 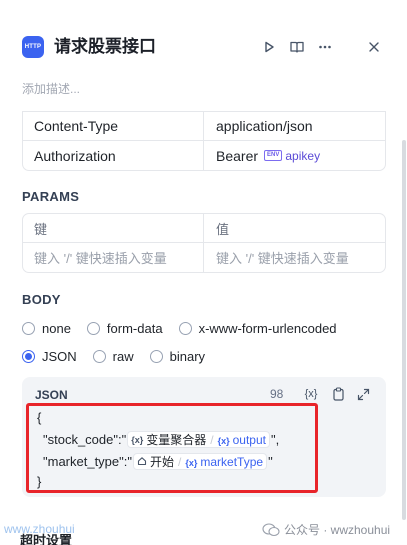 What do you see at coordinates (51, 196) in the screenshot?
I see `params-section-title: PARAMS` at bounding box center [51, 196].